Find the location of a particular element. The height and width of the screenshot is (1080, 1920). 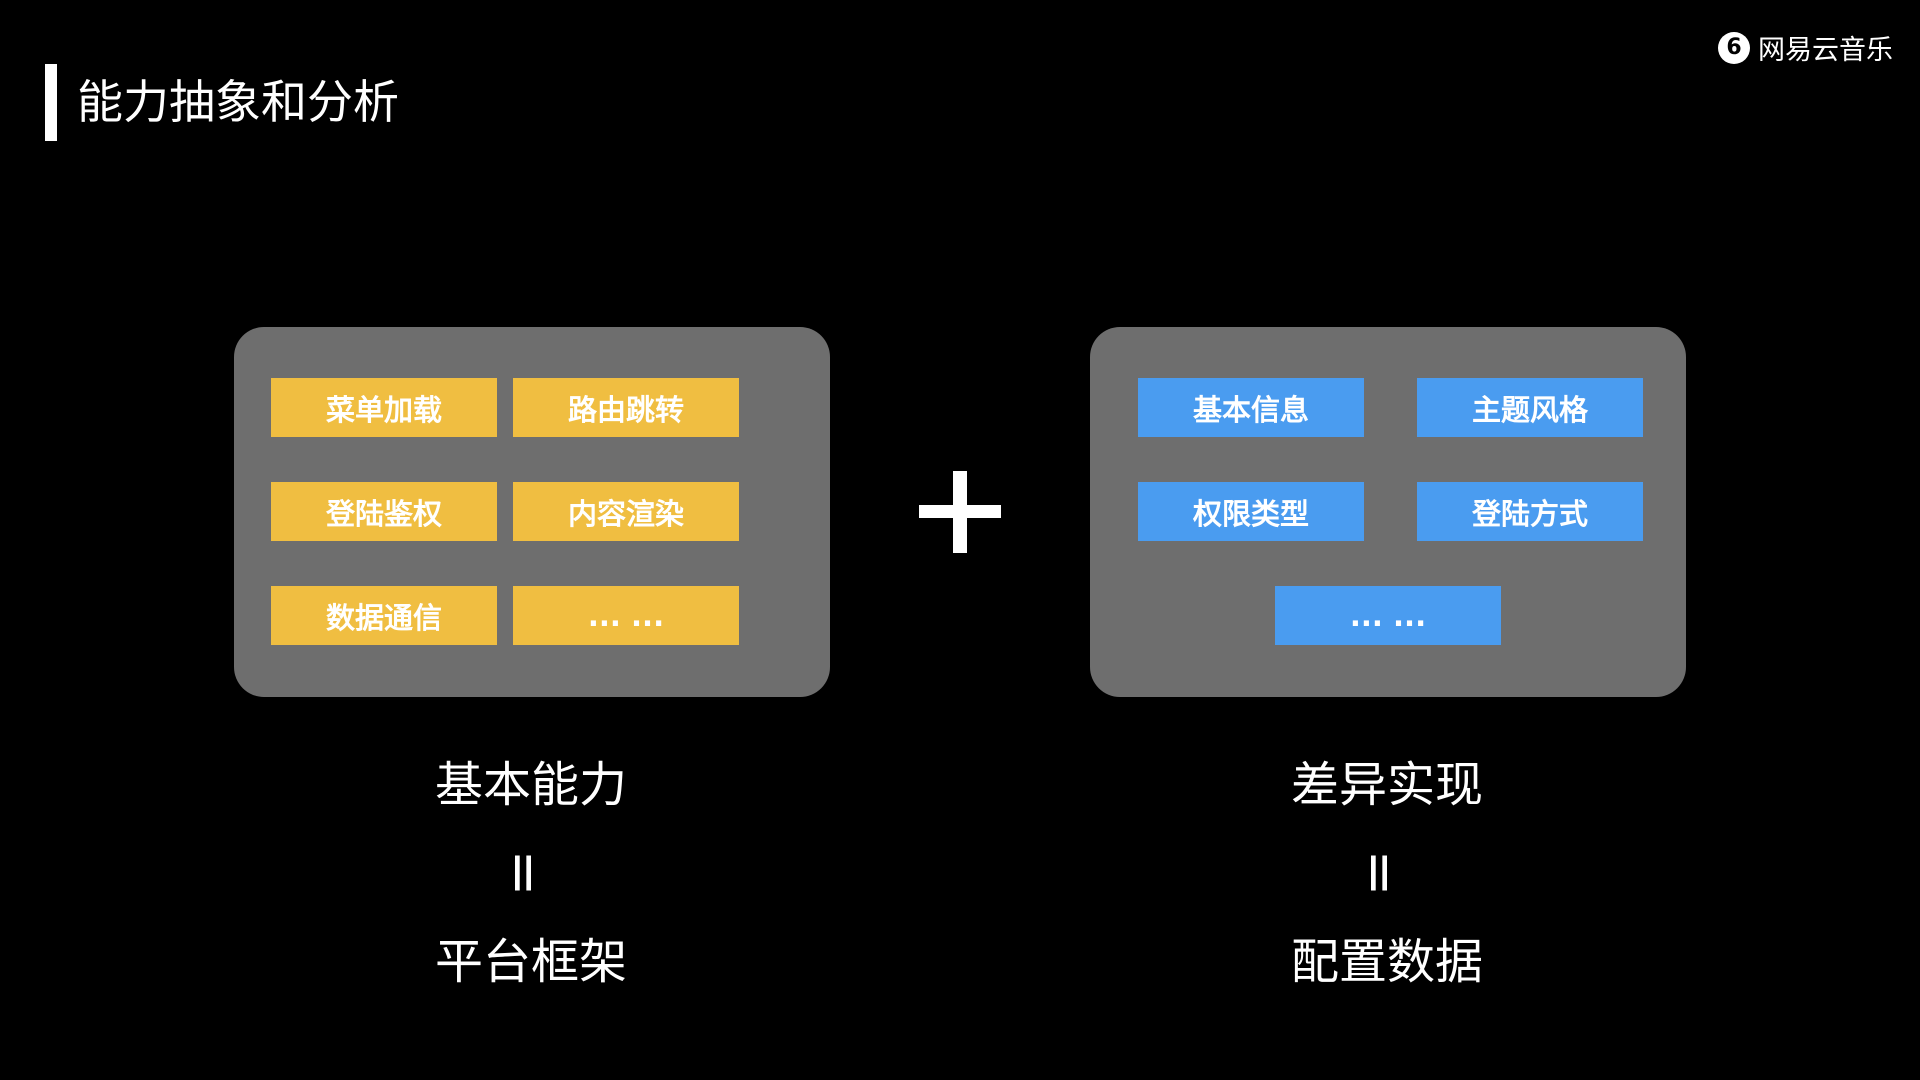

capability-item: 登陆鉴权 is located at coordinates (384, 511).